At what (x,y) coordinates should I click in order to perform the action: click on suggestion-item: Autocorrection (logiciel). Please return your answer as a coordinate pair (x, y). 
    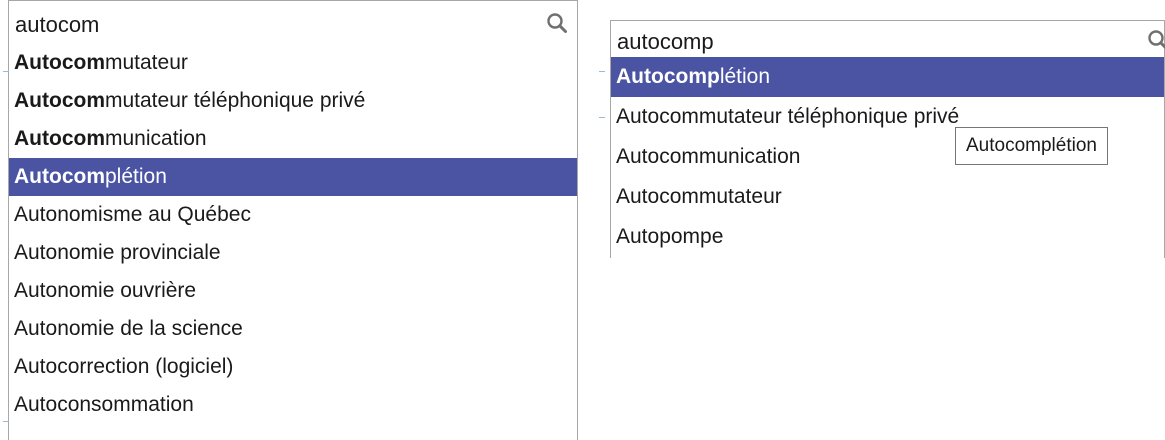
    Looking at the image, I should click on (293, 367).